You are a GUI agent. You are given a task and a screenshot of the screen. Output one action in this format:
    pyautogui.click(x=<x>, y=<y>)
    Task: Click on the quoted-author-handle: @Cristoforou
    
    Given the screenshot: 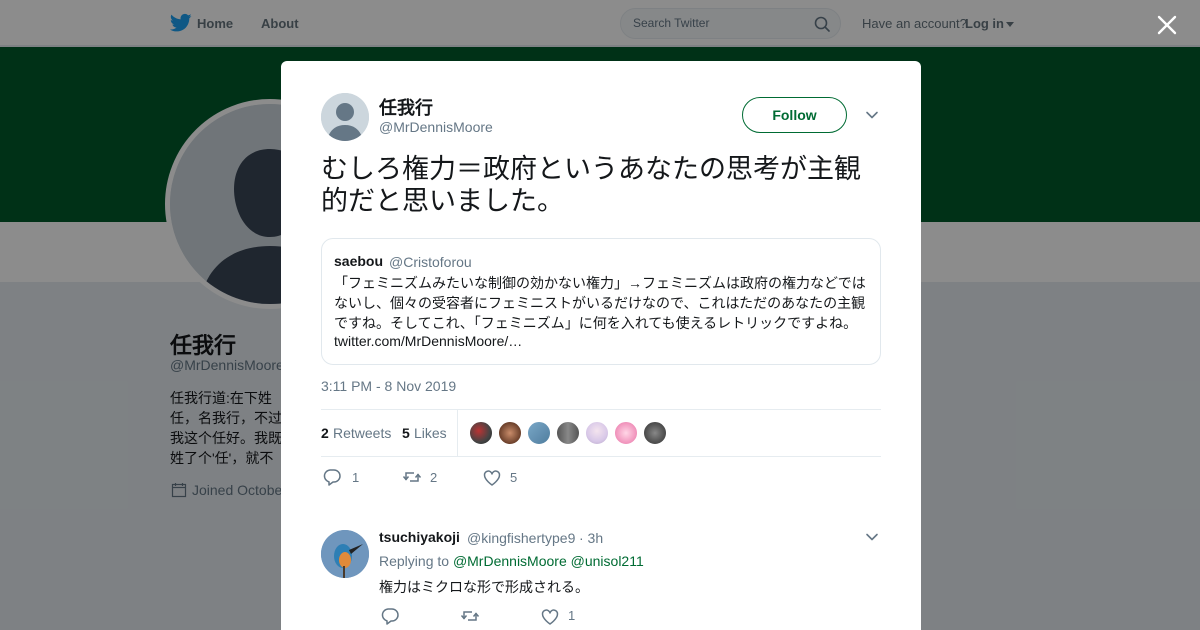 What is the action you would take?
    pyautogui.click(x=430, y=262)
    